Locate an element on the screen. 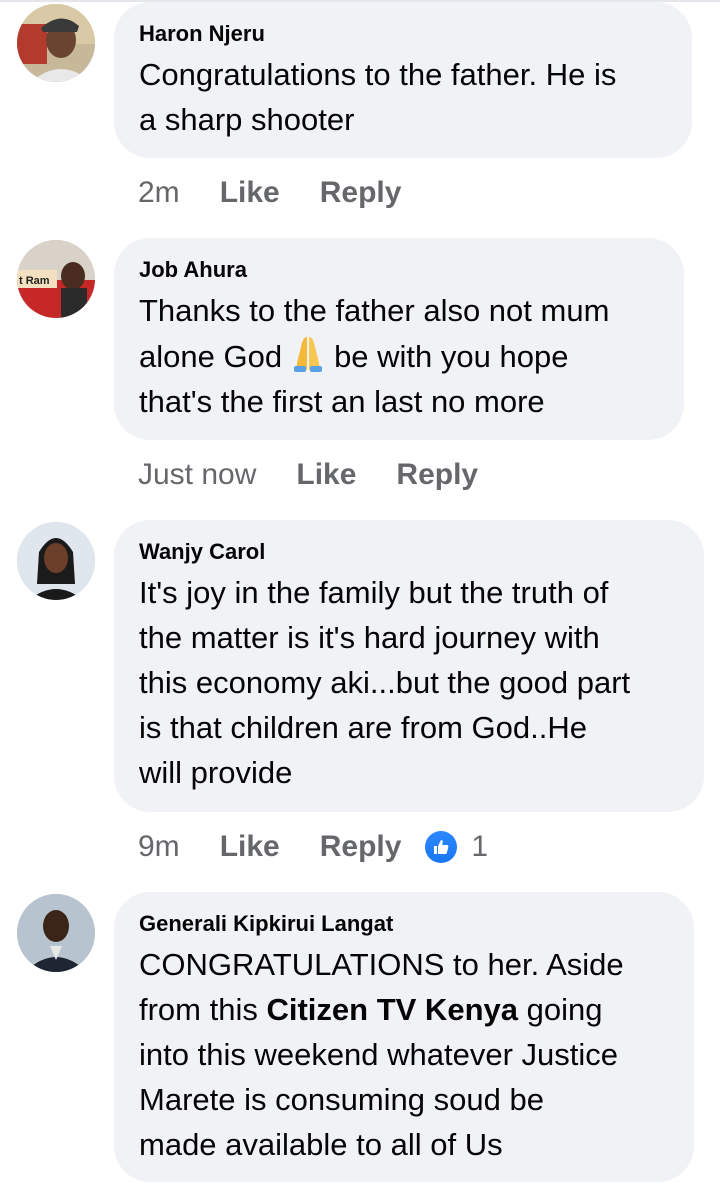  comment-timestamp: 2m is located at coordinates (159, 193).